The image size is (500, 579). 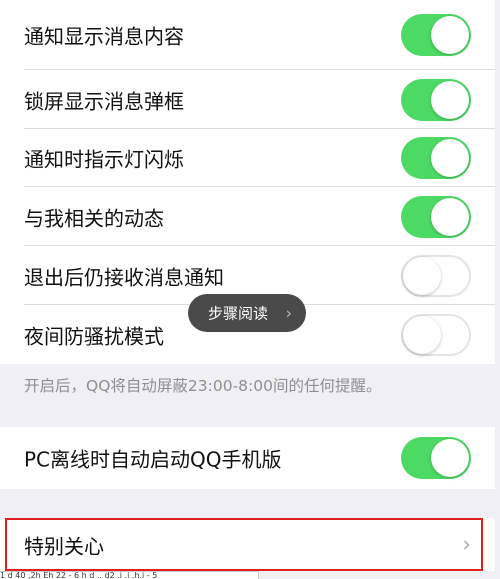 I want to click on setting-row-indicator-light: 通知时指示灯闪烁, so click(x=247, y=158).